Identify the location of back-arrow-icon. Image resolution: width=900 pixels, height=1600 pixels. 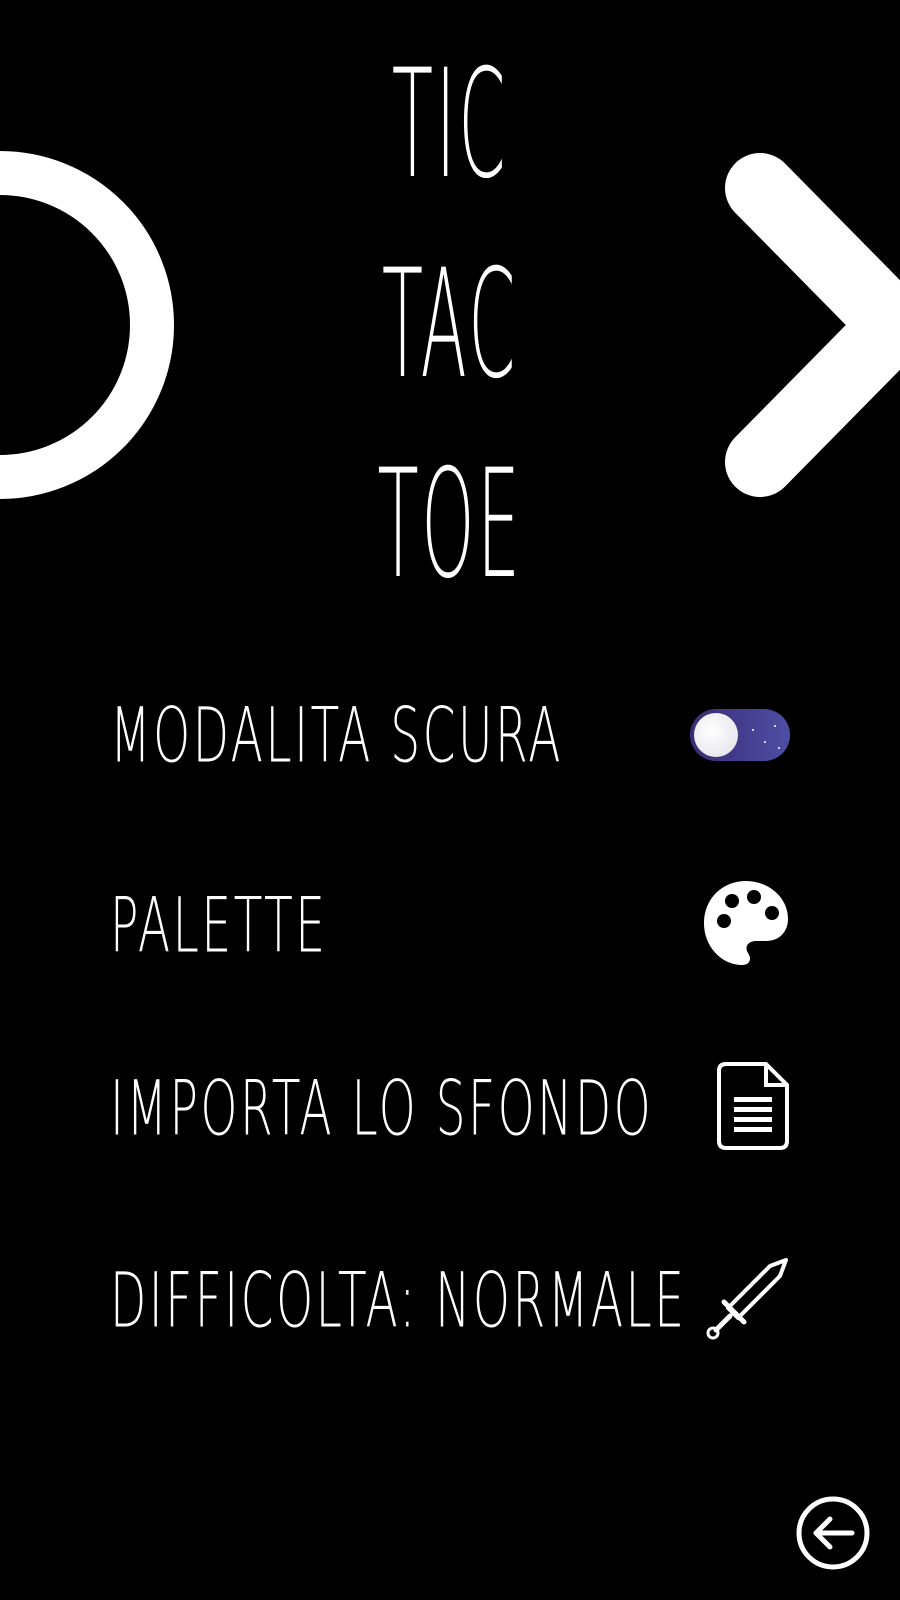
(833, 1533).